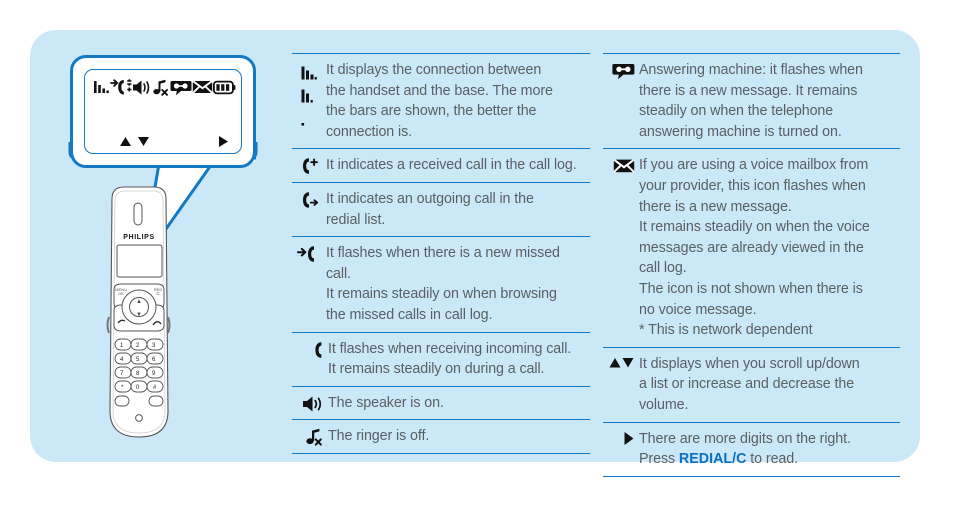 The image size is (954, 508). I want to click on row-line: the missed calls in call log., so click(409, 314).